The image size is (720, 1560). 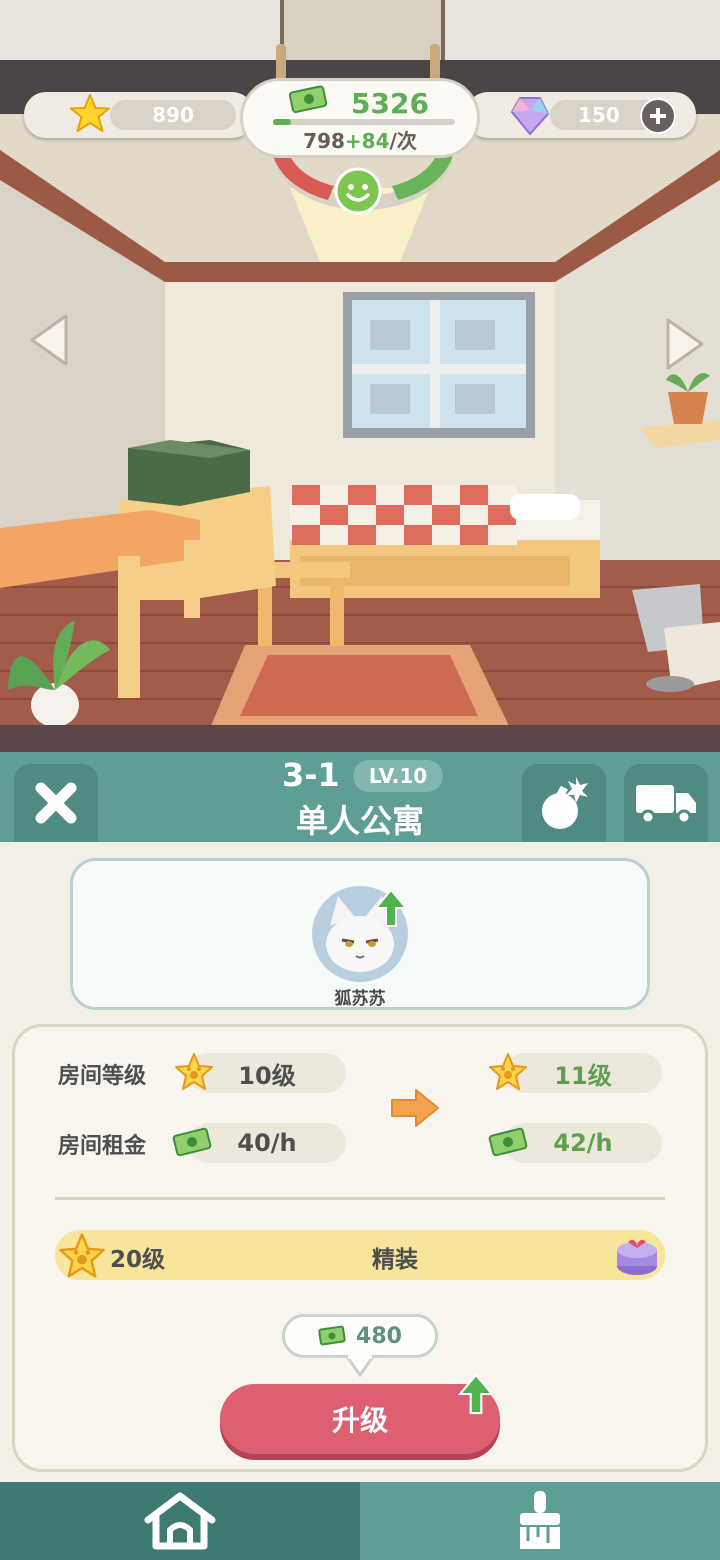 I want to click on rate-bonus: +84, so click(x=367, y=141).